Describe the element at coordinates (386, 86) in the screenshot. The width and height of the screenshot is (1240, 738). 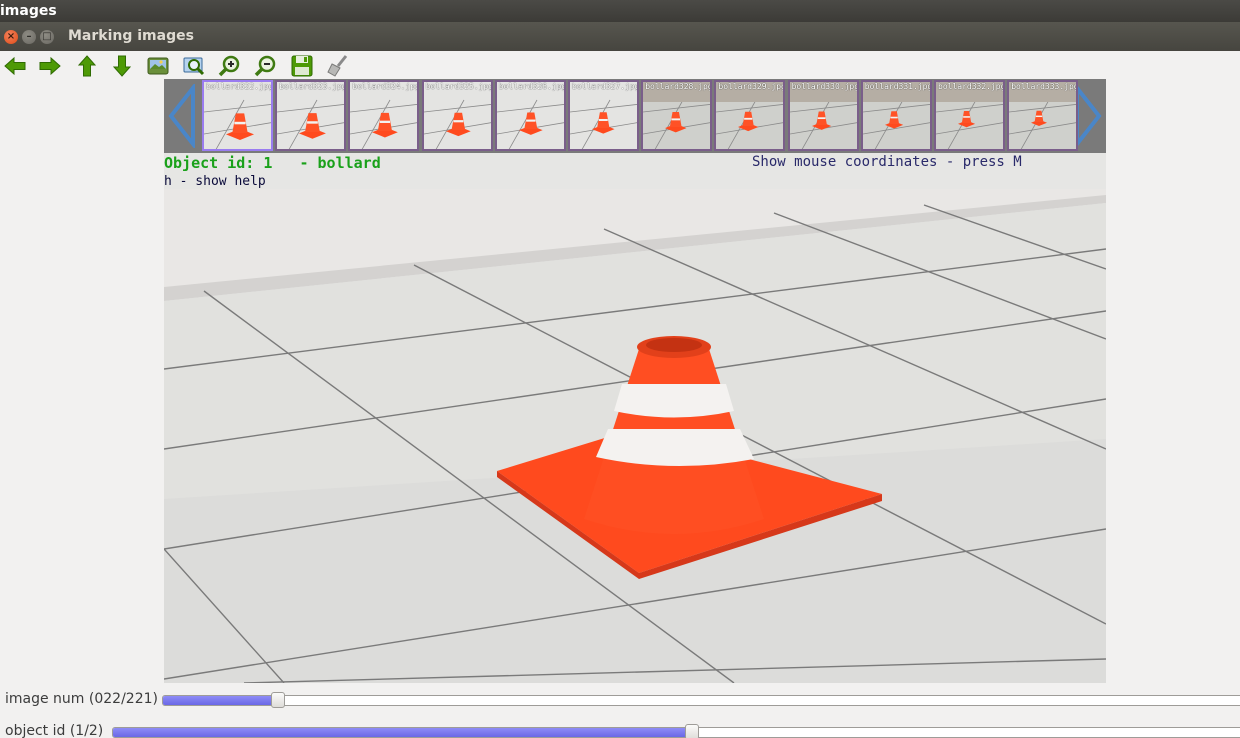
I see `thumbnail-filename: bollard324.jpg` at that location.